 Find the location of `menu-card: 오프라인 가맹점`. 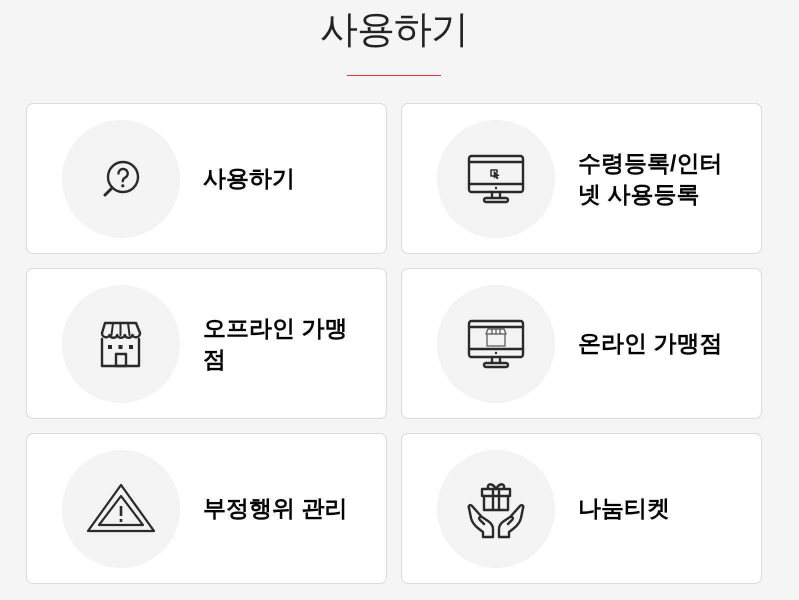

menu-card: 오프라인 가맹점 is located at coordinates (206, 343).